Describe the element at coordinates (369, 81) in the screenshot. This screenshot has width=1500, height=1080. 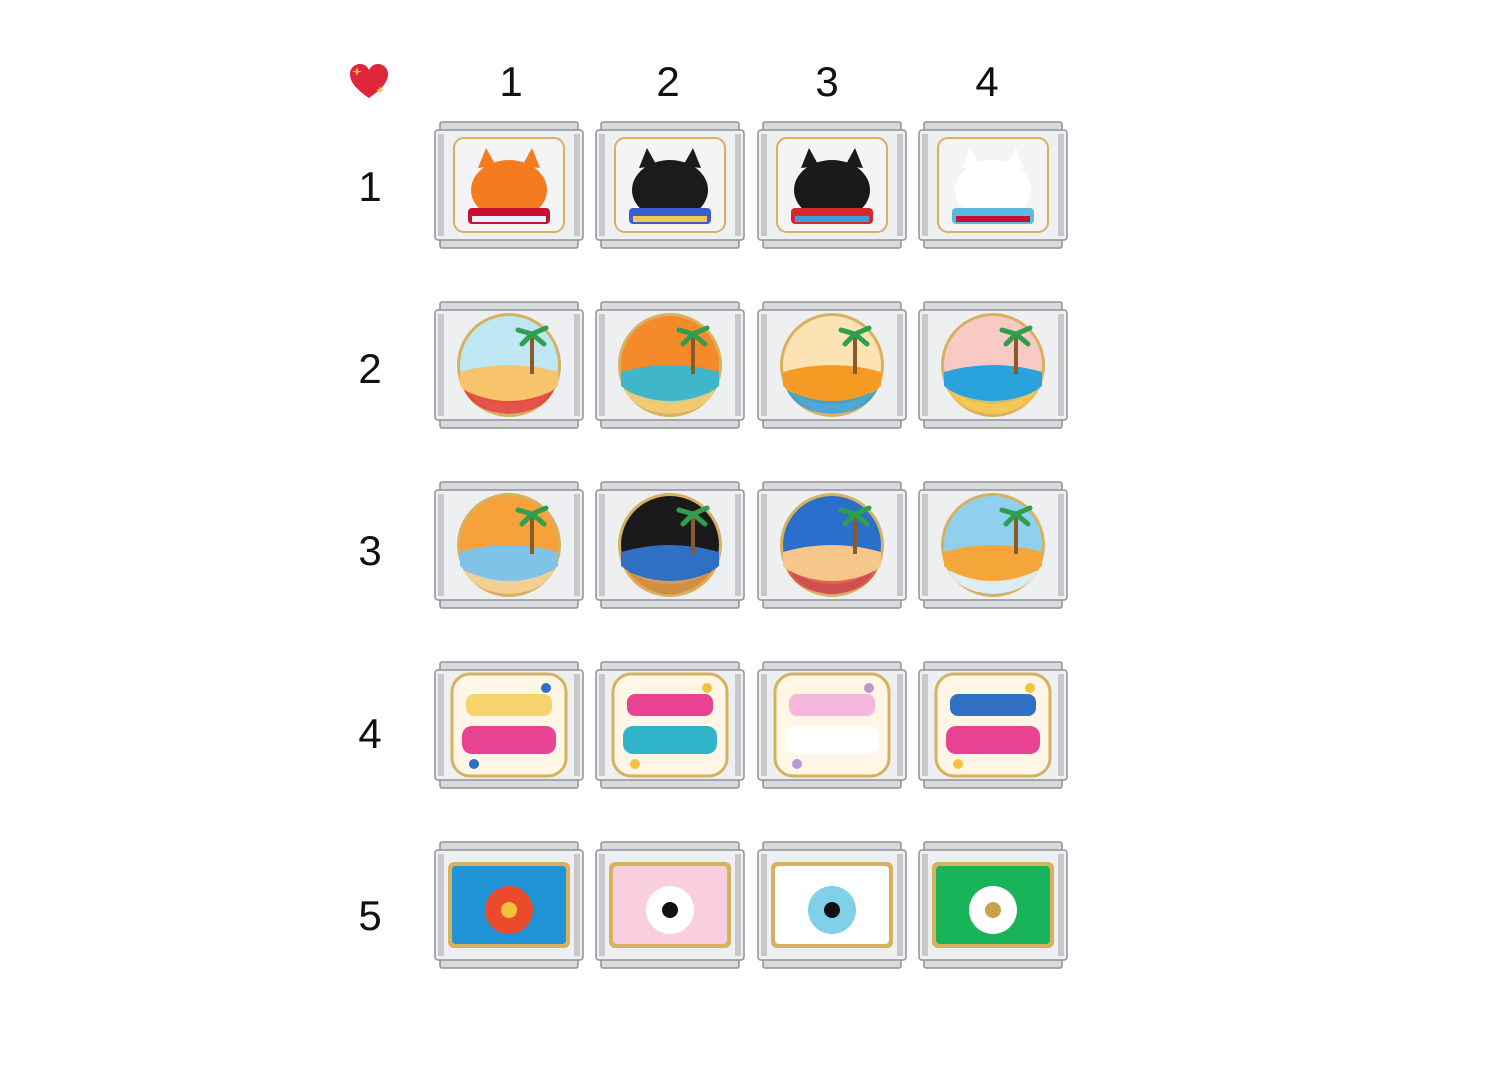
I see `sparkling-heart-icon` at that location.